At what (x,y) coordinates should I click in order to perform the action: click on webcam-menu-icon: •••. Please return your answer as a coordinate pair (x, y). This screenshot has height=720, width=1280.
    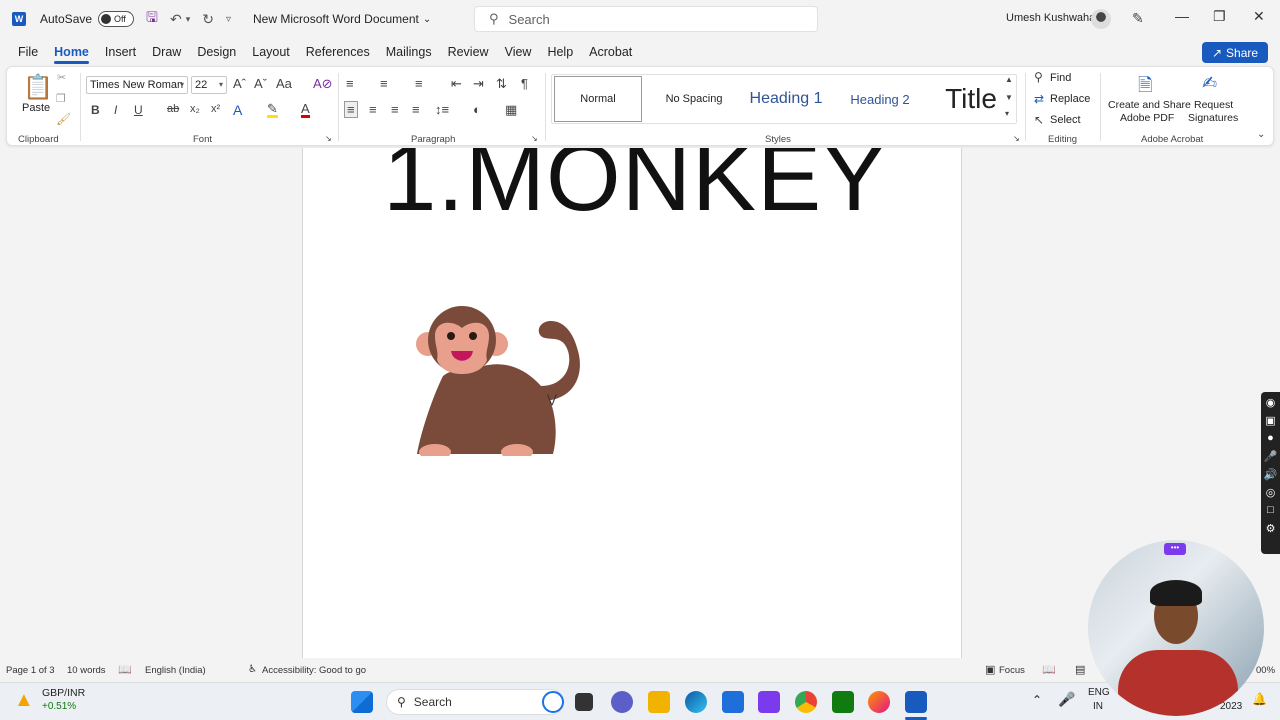
    Looking at the image, I should click on (1175, 549).